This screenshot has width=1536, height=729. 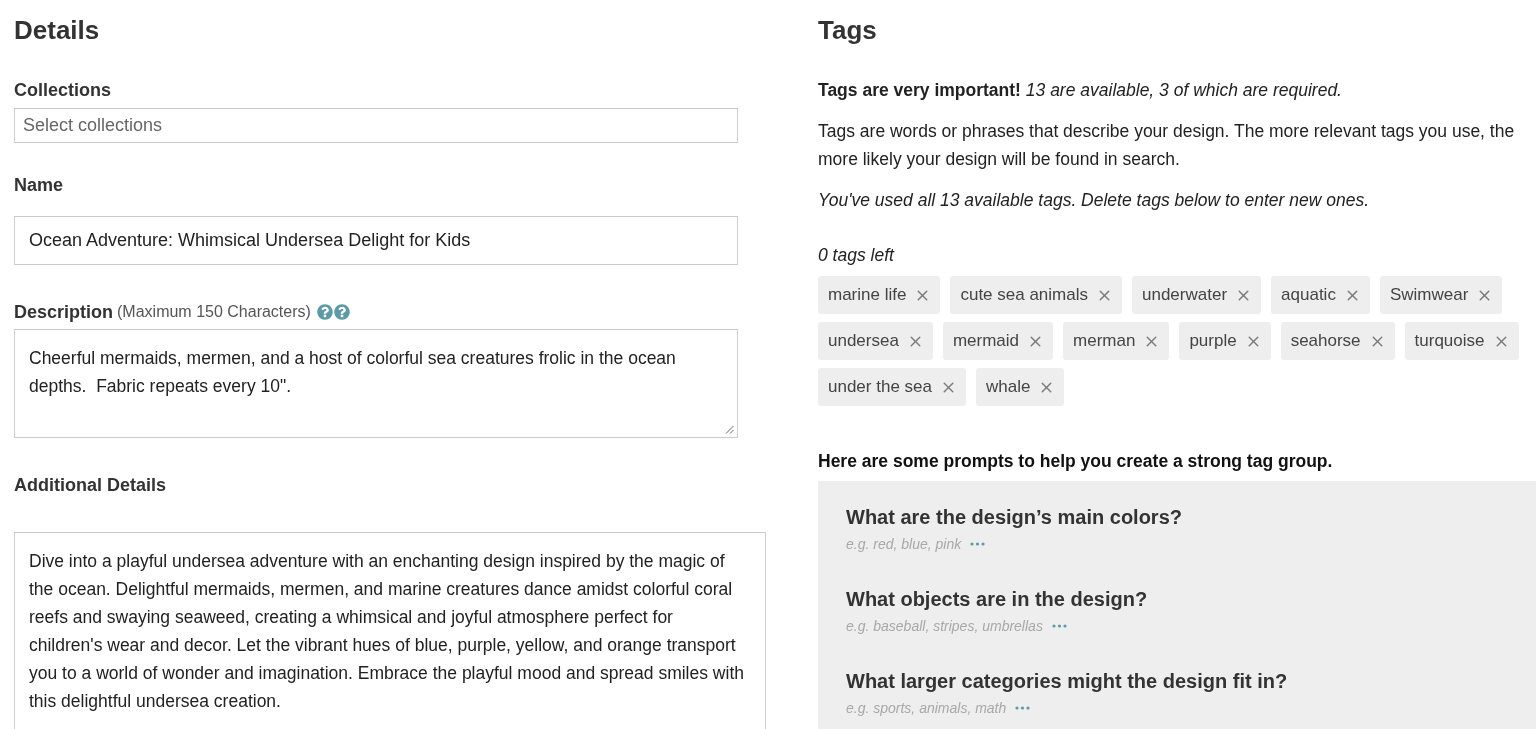 I want to click on field-label: Description, so click(x=64, y=312).